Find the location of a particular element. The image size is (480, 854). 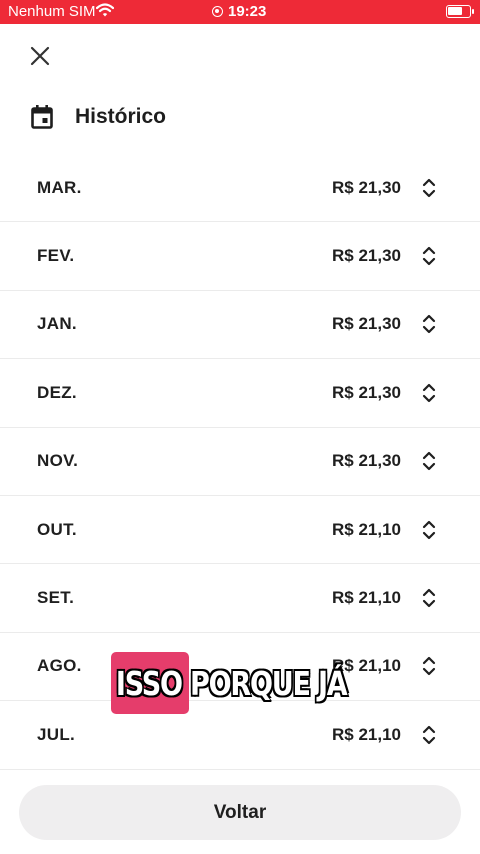

wifi-icon is located at coordinates (105, 12).